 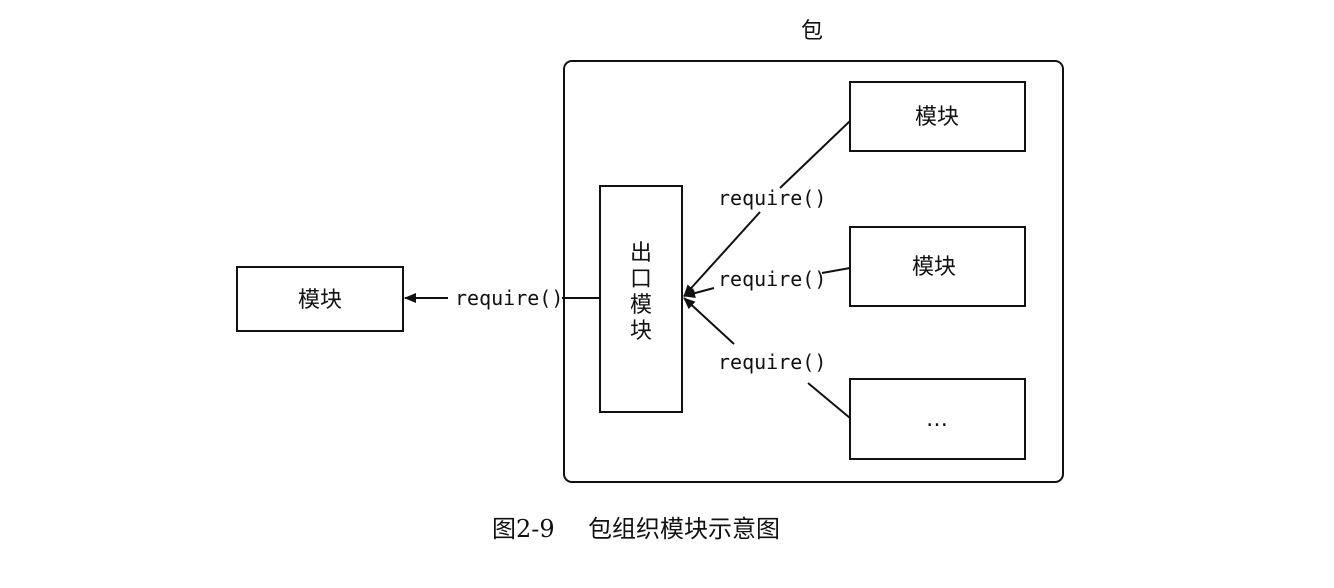 I want to click on exit-module-char-2: 口, so click(x=641, y=279).